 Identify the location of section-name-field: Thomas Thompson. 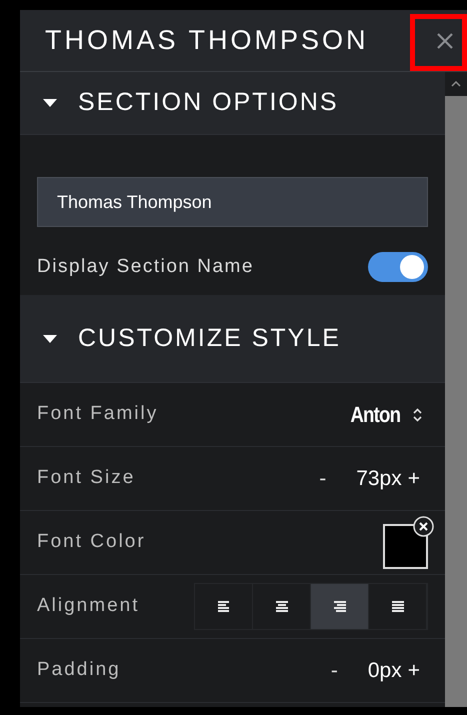
(232, 202).